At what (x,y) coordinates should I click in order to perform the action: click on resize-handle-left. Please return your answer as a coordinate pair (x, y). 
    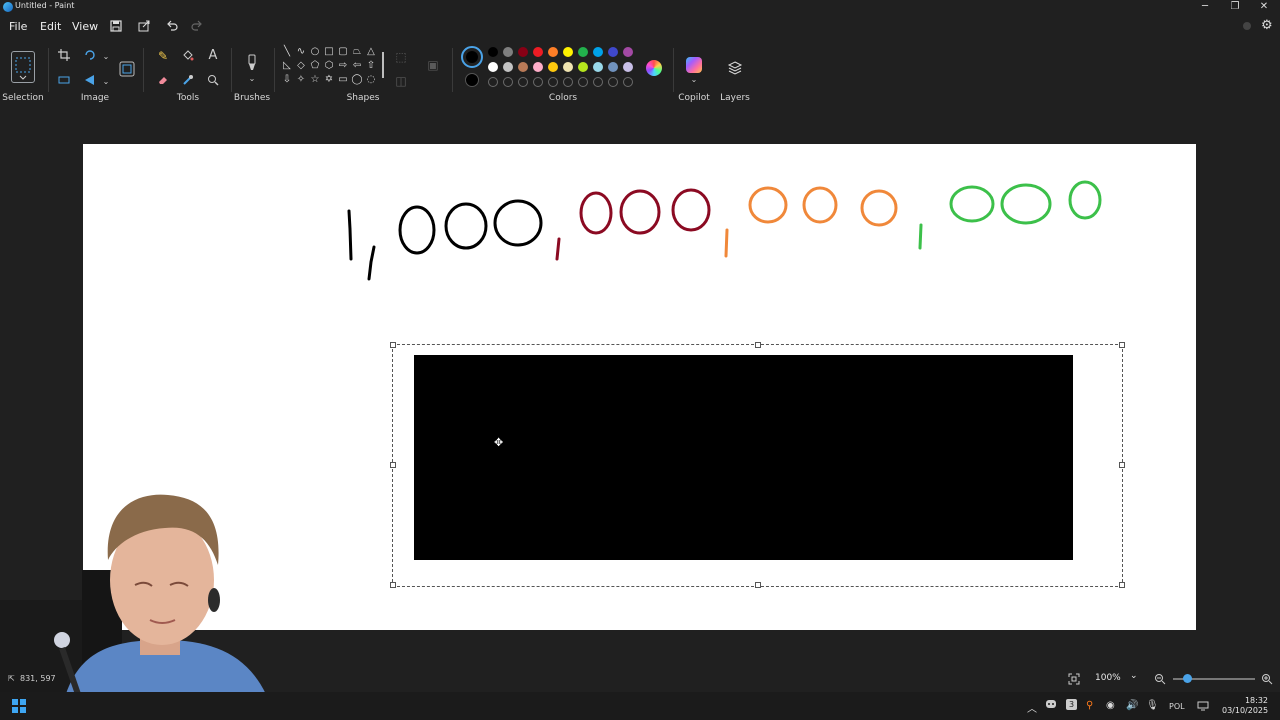
    Looking at the image, I should click on (393, 465).